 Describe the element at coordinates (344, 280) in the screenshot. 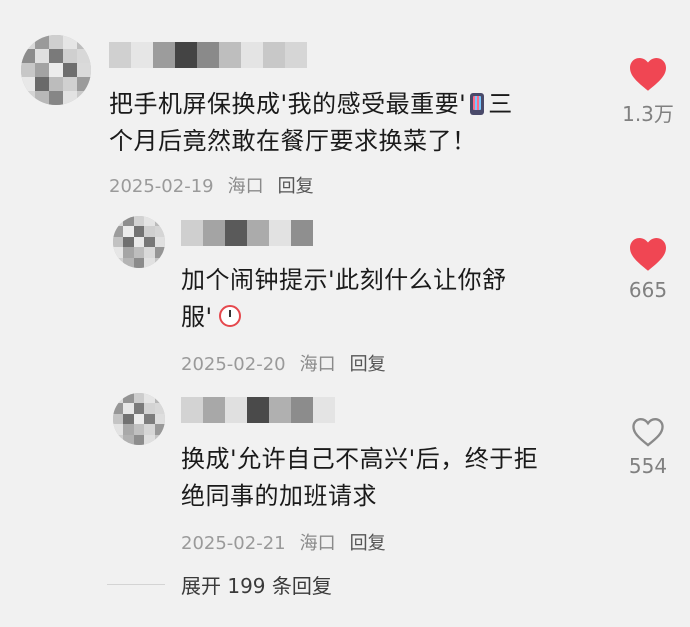

I see `comment-text-line: 加个闹钟提示'此刻什么让你舒` at that location.